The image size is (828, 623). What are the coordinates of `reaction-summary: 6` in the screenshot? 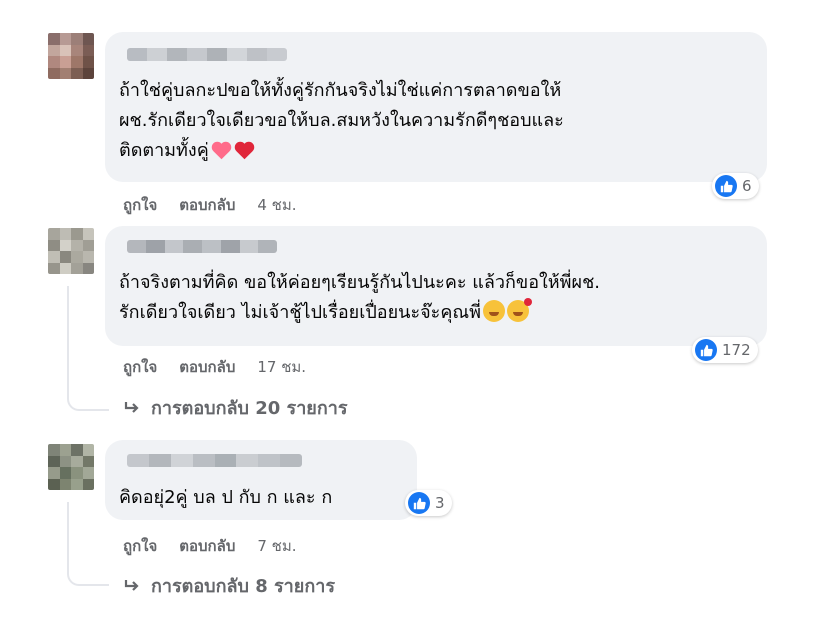 It's located at (735, 186).